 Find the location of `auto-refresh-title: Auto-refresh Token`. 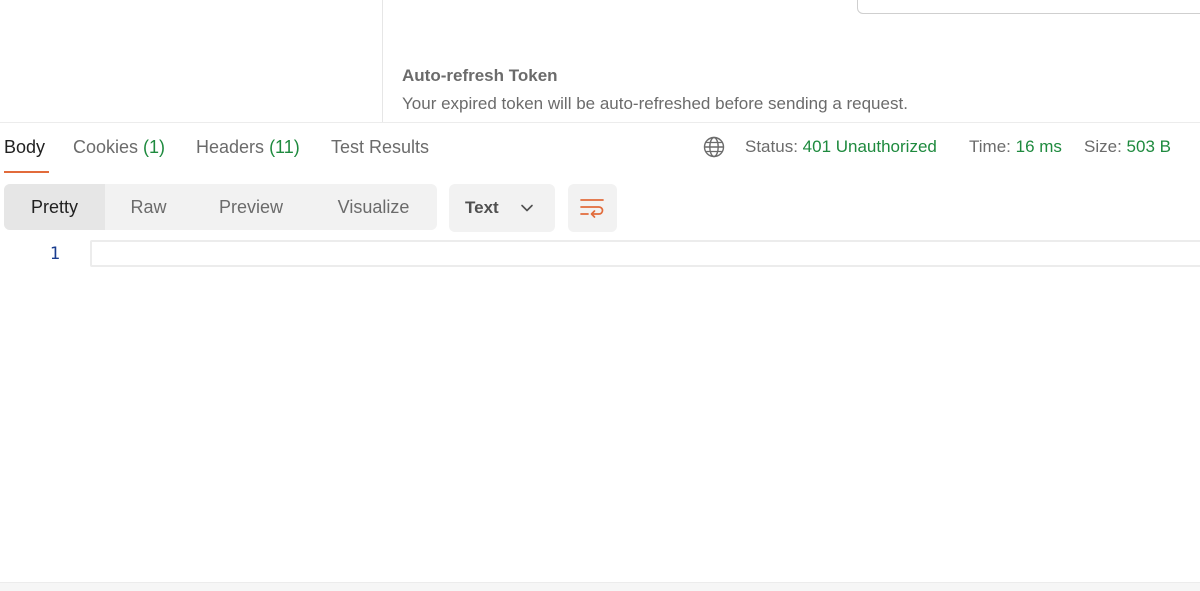

auto-refresh-title: Auto-refresh Token is located at coordinates (480, 75).